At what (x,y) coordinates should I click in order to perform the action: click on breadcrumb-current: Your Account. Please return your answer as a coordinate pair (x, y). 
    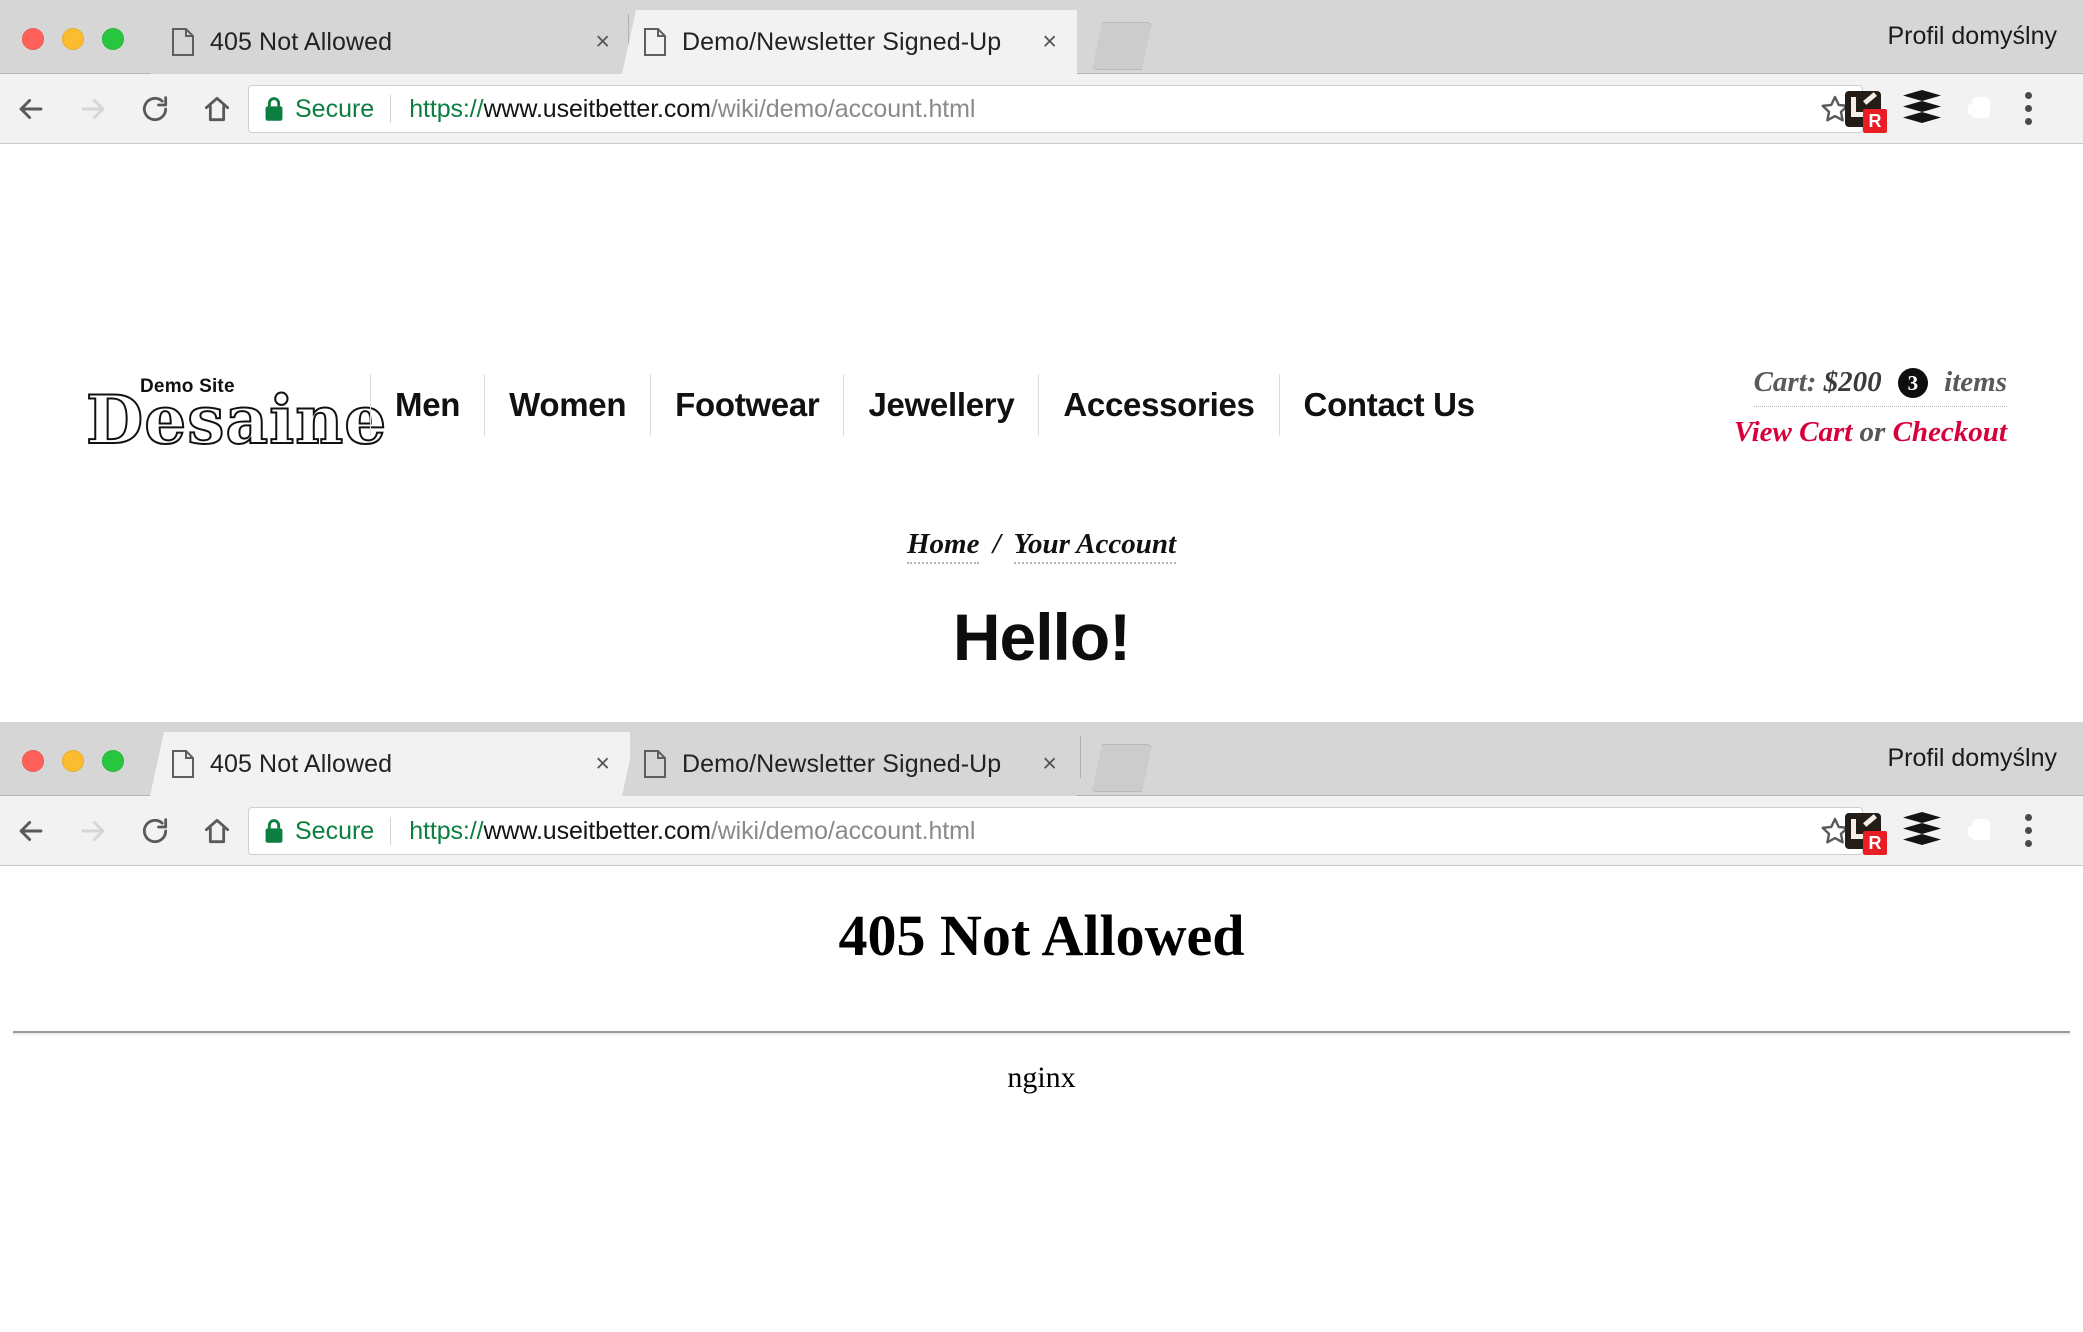
    Looking at the image, I should click on (1095, 546).